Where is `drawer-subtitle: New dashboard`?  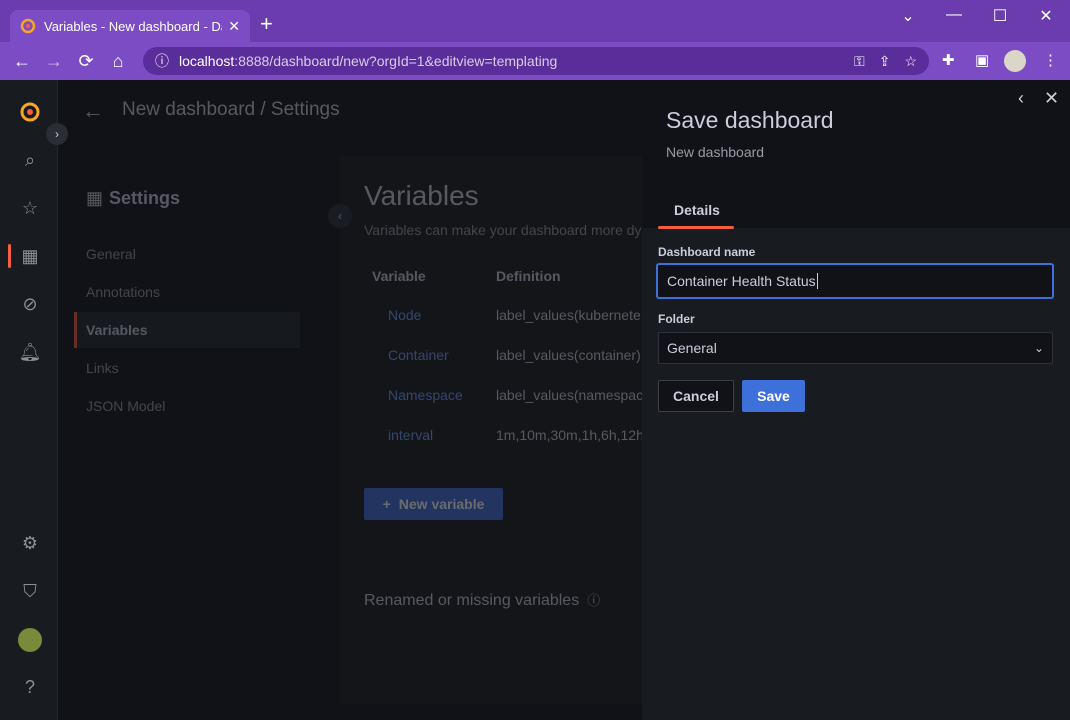 drawer-subtitle: New dashboard is located at coordinates (715, 152).